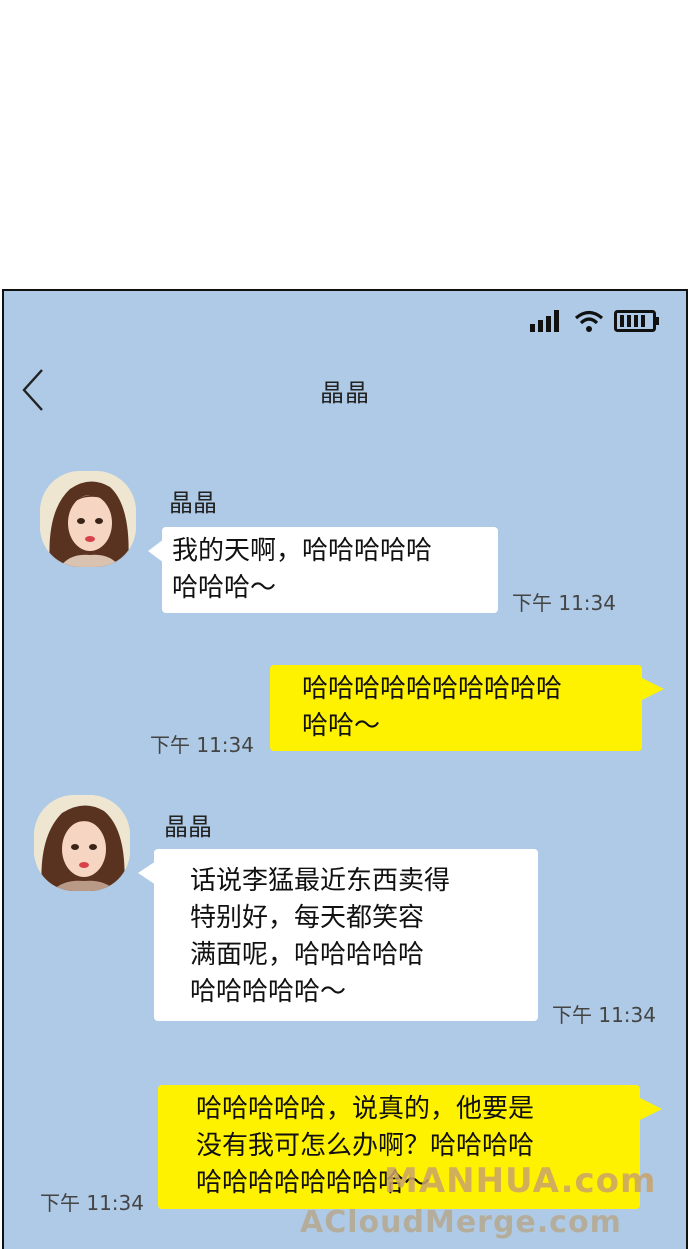 The height and width of the screenshot is (1249, 690). Describe the element at coordinates (589, 321) in the screenshot. I see `wifi-icon` at that location.